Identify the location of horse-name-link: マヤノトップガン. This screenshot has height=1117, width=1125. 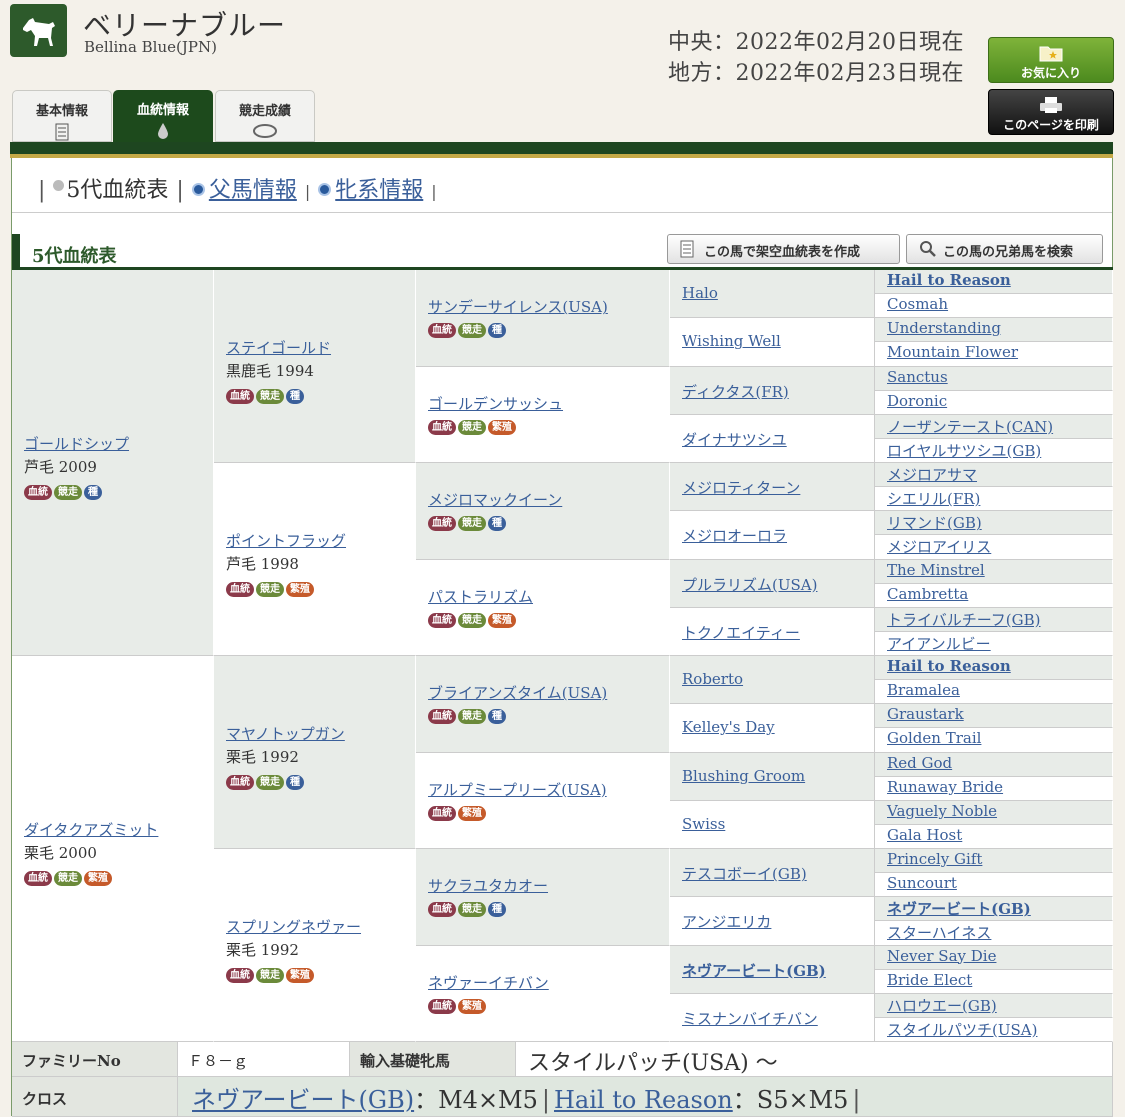
(285, 734).